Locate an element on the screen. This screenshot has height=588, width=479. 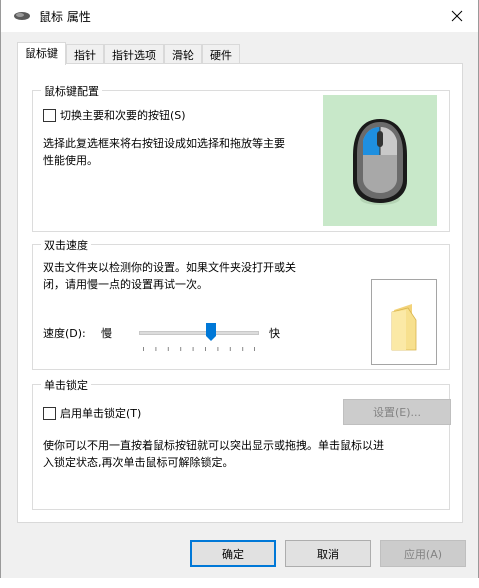
tab-pointers: 指针 is located at coordinates (85, 54).